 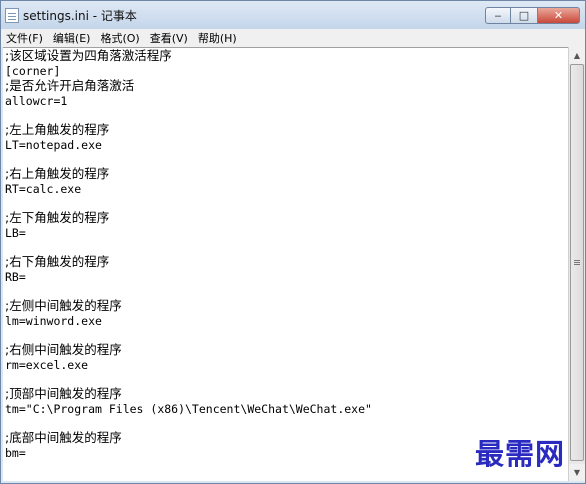 I want to click on editor-line: ;是否允许开启角落激活, so click(x=70, y=85).